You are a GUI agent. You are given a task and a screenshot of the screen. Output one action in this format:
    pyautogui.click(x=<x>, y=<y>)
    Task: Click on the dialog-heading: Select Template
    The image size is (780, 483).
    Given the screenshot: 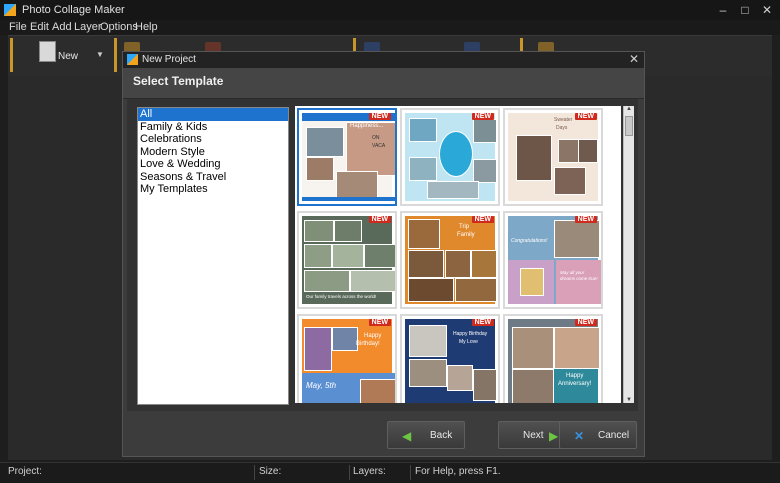 What is the action you would take?
    pyautogui.click(x=178, y=81)
    